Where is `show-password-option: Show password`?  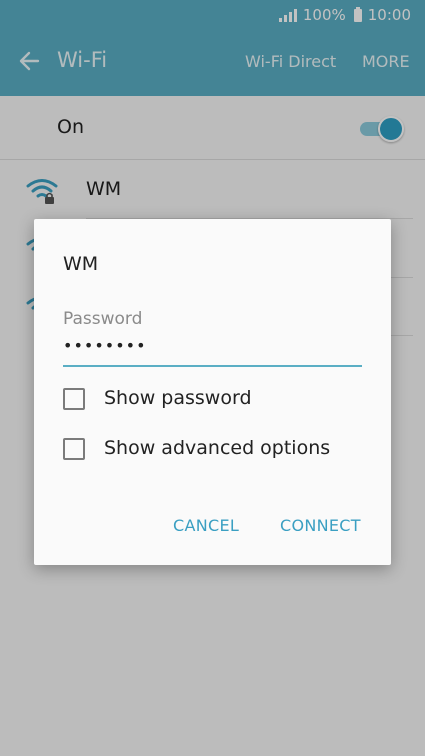 show-password-option: Show password is located at coordinates (213, 400).